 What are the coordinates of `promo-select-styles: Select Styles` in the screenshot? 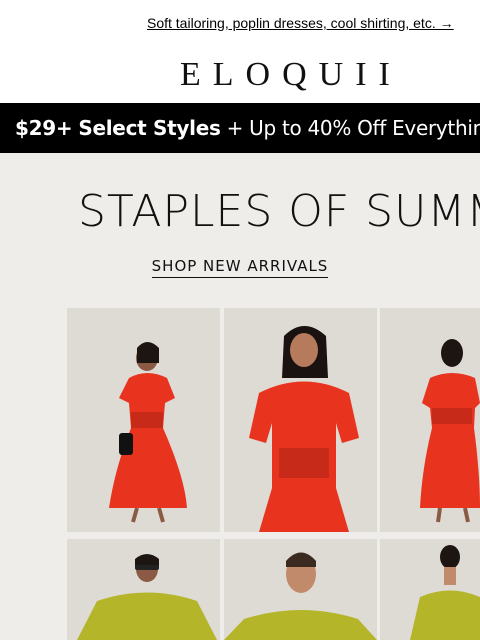 It's located at (149, 128).